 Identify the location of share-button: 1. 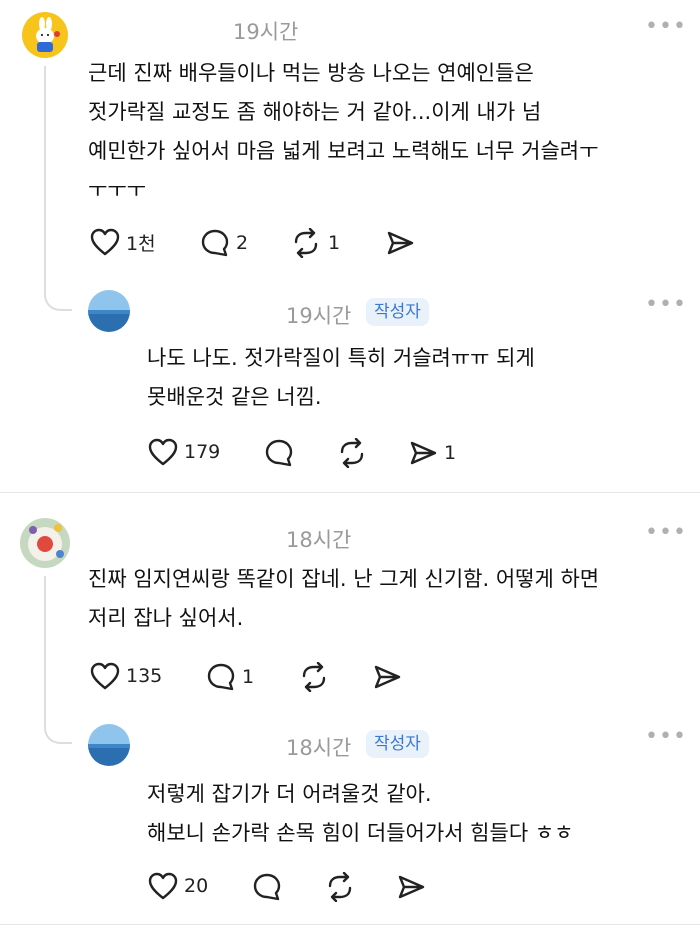
(432, 453).